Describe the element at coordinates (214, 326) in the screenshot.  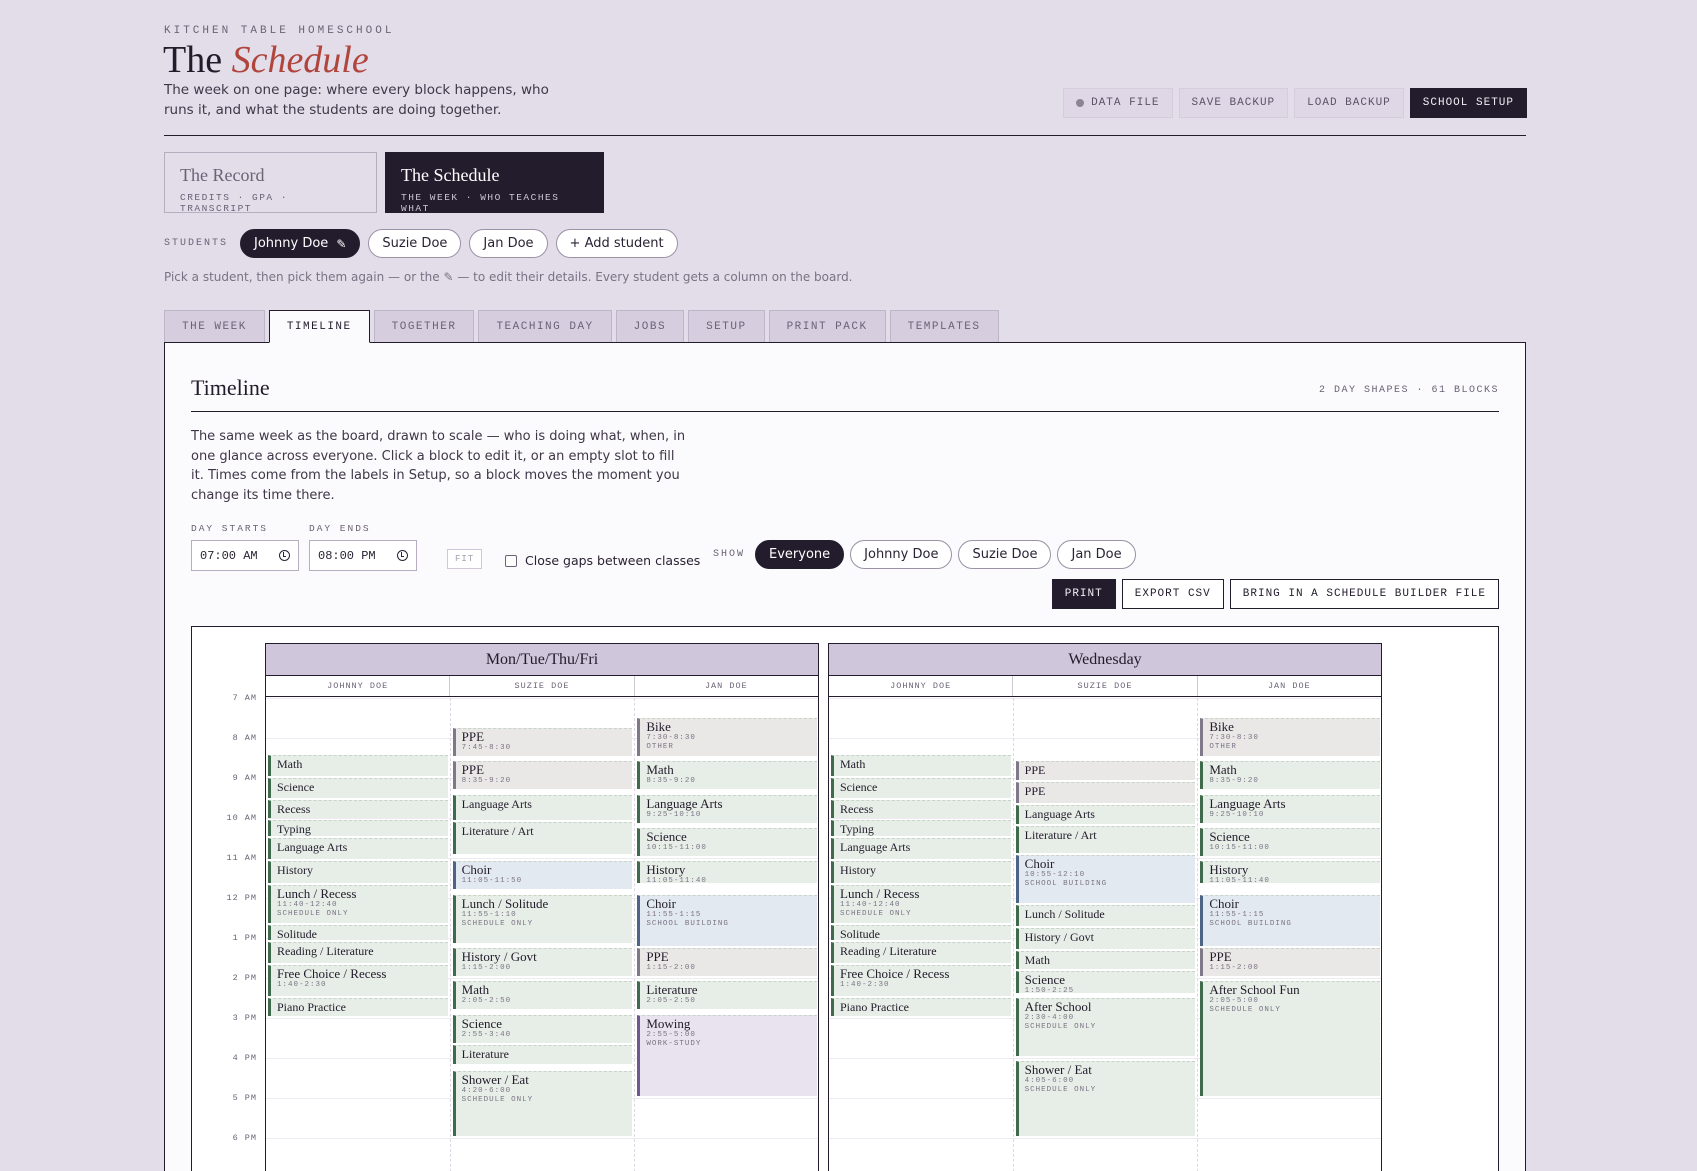
I see `tab-the-week: THE WEEK` at that location.